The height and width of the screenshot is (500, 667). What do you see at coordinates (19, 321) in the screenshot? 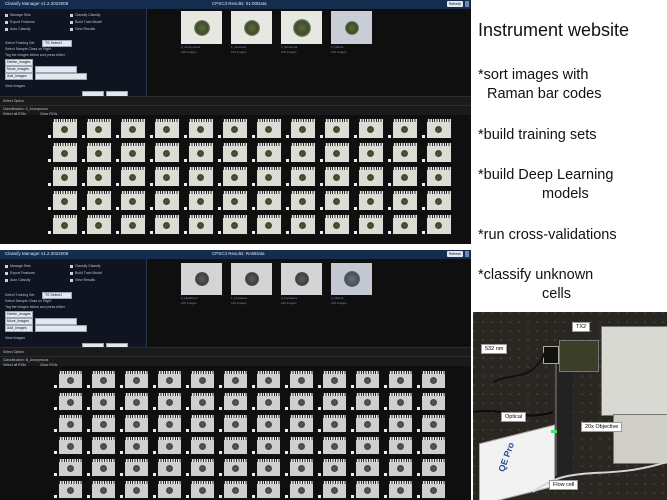
I see `move-images-button: Move_Images` at bounding box center [19, 321].